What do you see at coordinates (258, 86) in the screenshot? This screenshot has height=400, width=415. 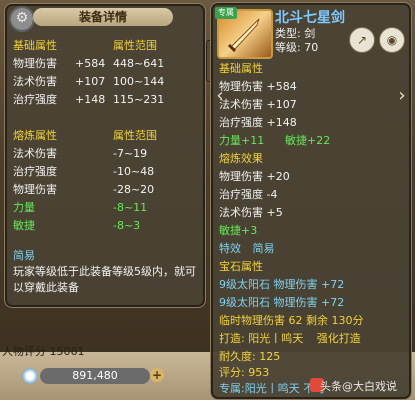 I see `base-row: 物理伤害 +584` at bounding box center [258, 86].